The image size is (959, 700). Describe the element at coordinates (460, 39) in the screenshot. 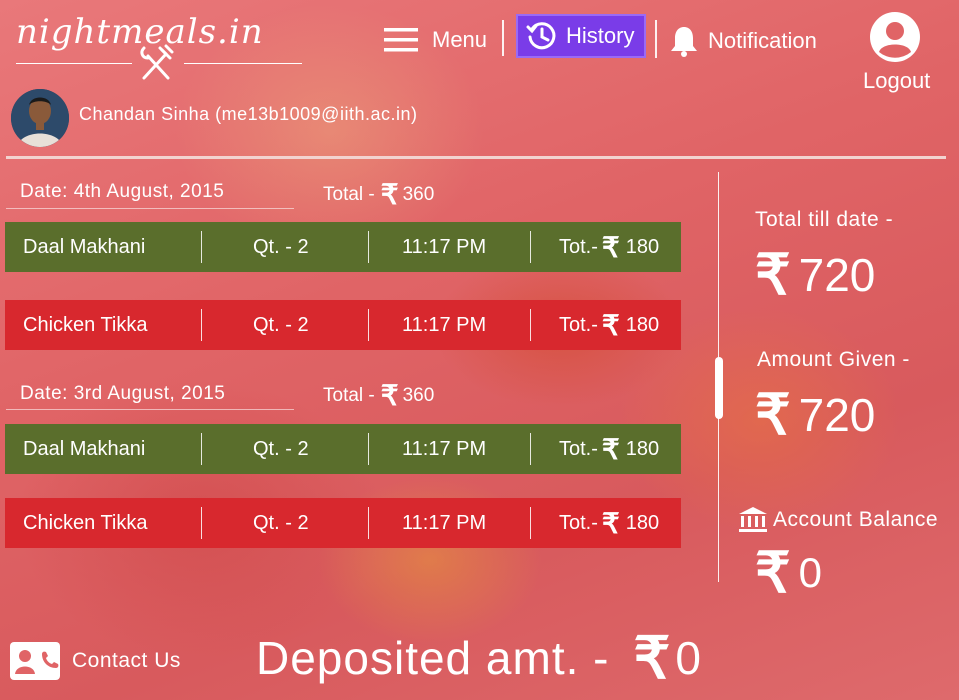

I see `menu-label: Menu` at that location.